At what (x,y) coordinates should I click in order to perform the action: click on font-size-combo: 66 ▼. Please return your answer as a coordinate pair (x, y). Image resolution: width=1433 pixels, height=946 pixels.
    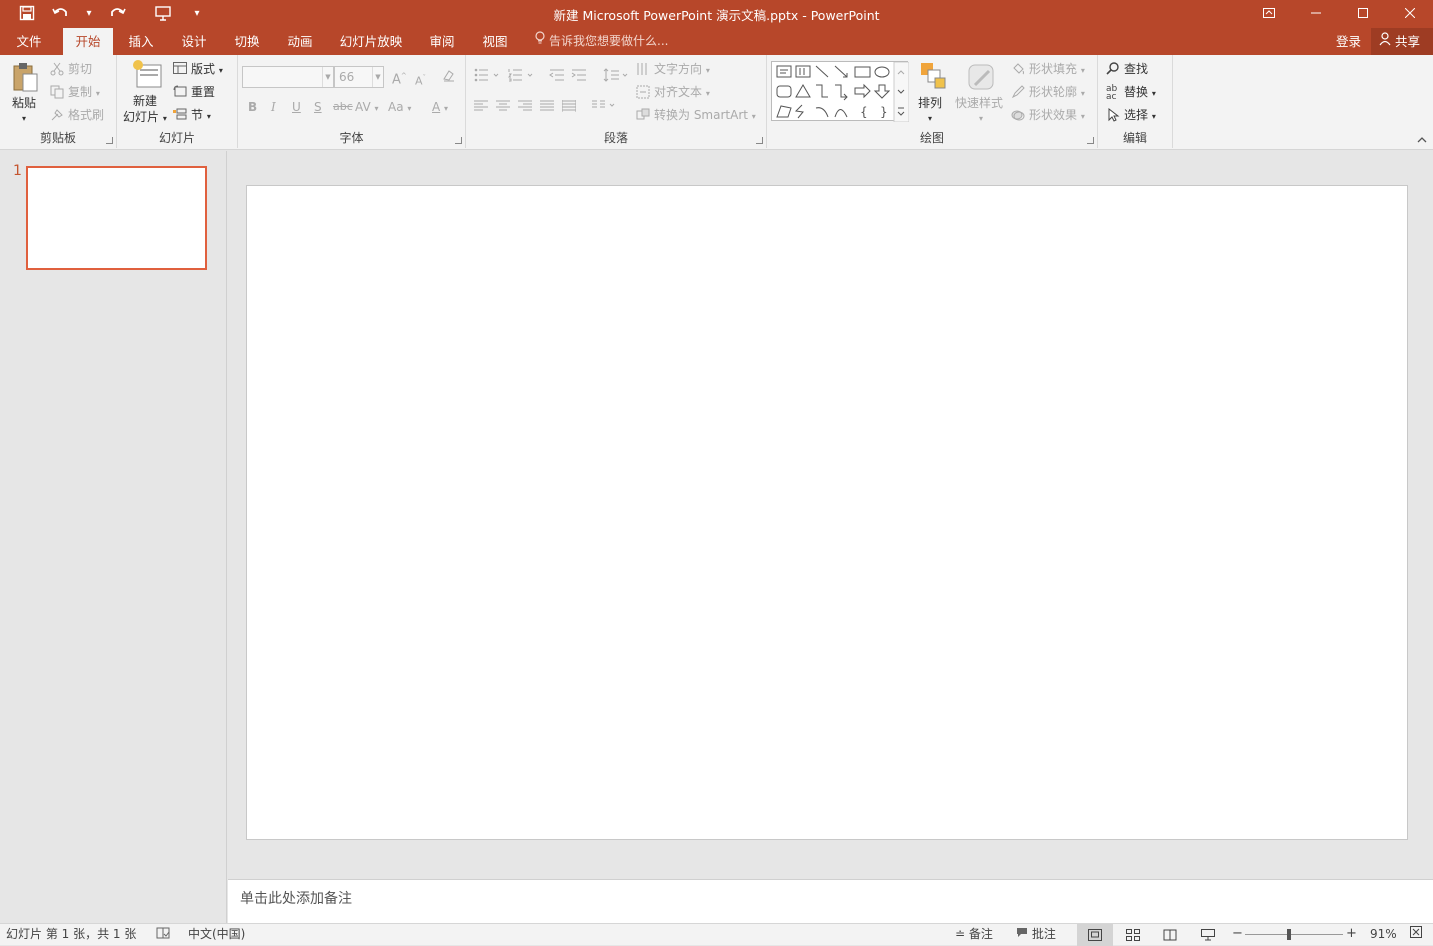
    Looking at the image, I should click on (359, 77).